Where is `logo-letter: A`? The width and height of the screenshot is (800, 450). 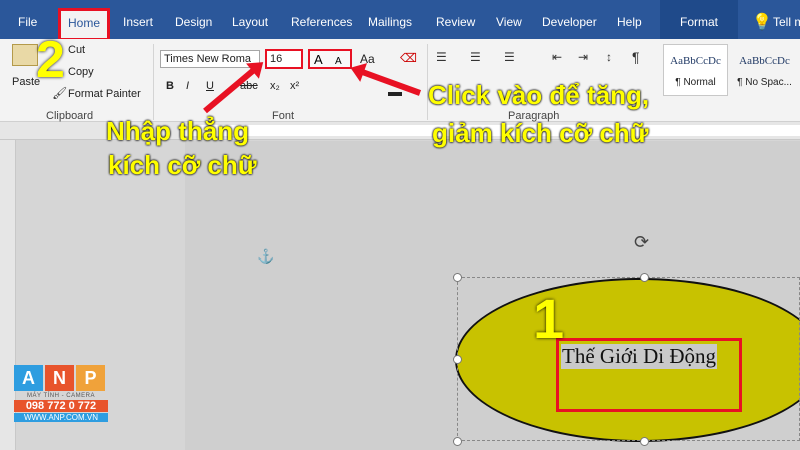 logo-letter: A is located at coordinates (28, 378).